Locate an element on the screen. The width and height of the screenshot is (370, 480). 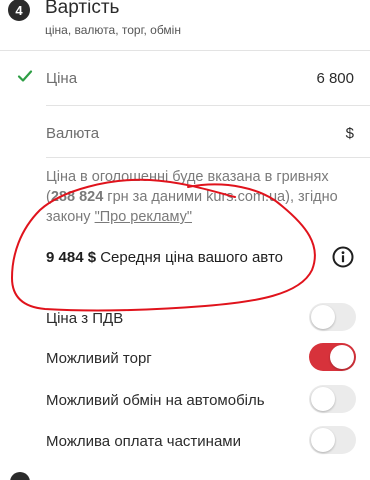
next-step-badge is located at coordinates (20, 476).